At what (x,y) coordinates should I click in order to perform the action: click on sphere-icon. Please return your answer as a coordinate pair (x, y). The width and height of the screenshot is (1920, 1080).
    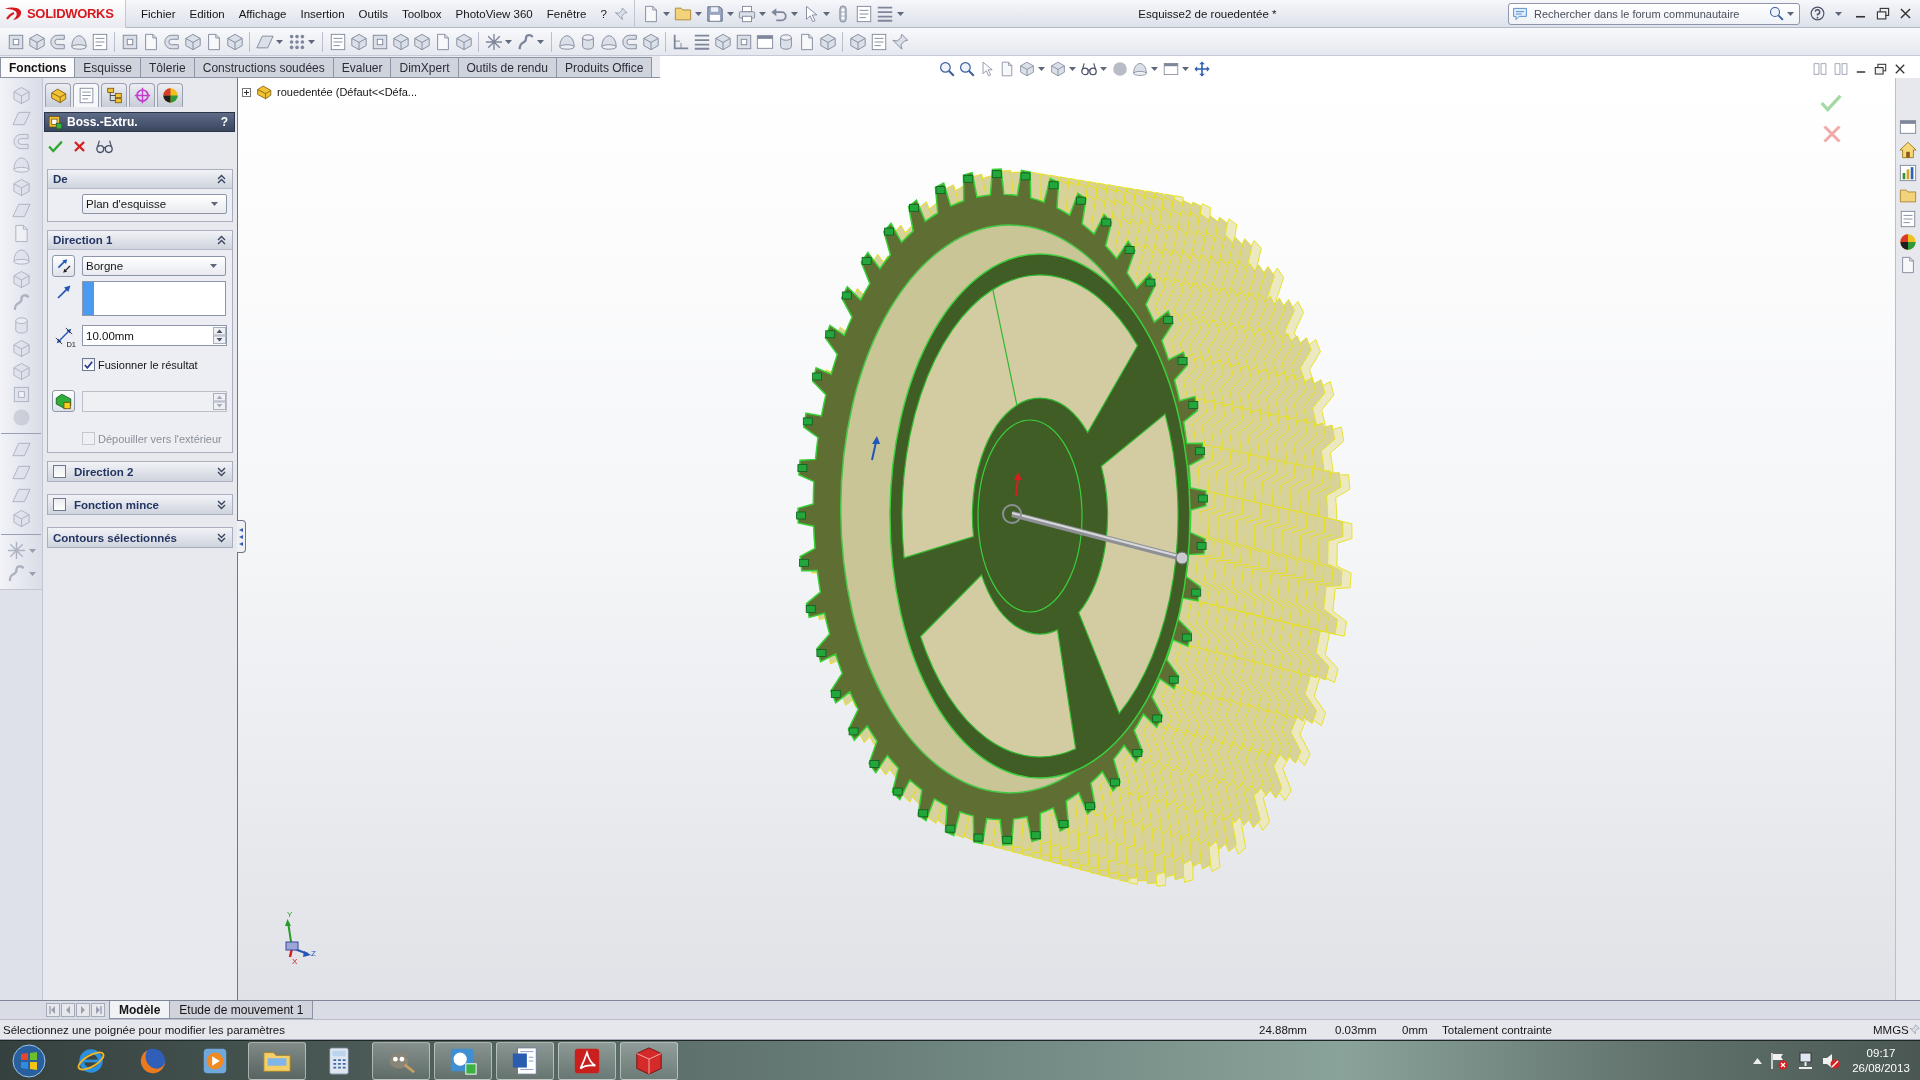
    Looking at the image, I should click on (1120, 69).